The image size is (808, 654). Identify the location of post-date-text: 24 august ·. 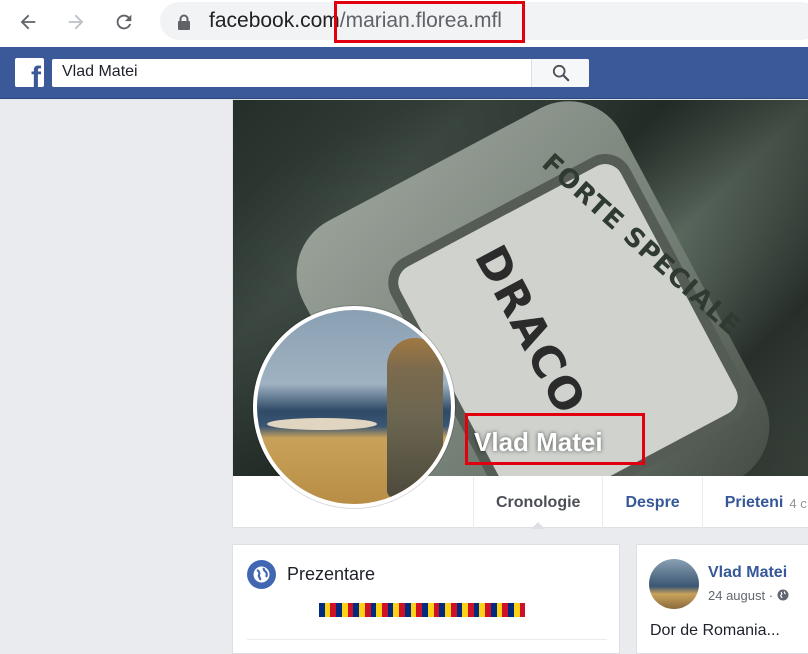
(742, 595).